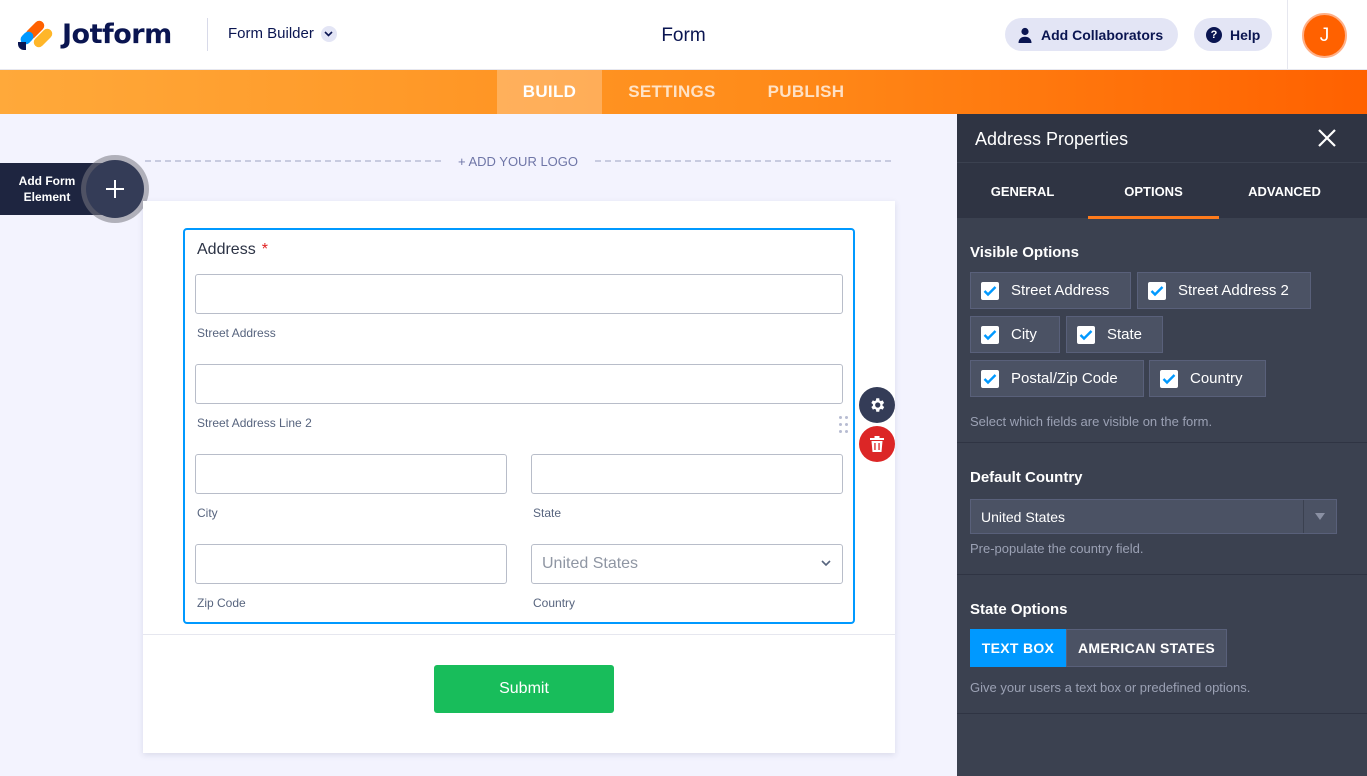 This screenshot has width=1367, height=776. I want to click on city-sublabel: City, so click(207, 513).